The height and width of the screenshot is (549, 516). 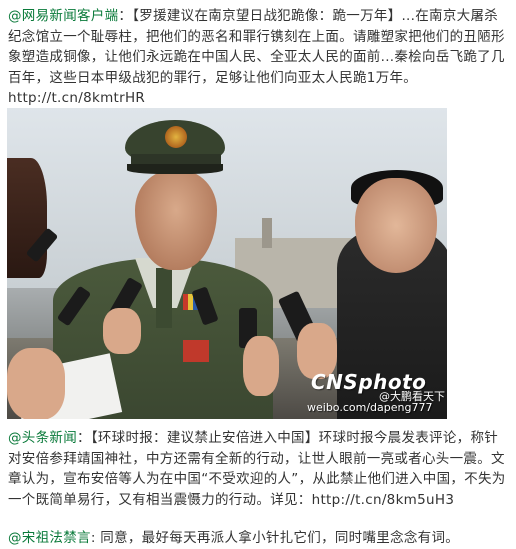 What do you see at coordinates (176, 137) in the screenshot?
I see `photo-cap-emblem` at bounding box center [176, 137].